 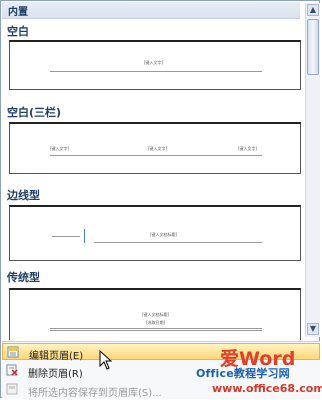 I want to click on thumbnail-traditional: [键入文档标题] [选取日期], so click(x=155, y=314).